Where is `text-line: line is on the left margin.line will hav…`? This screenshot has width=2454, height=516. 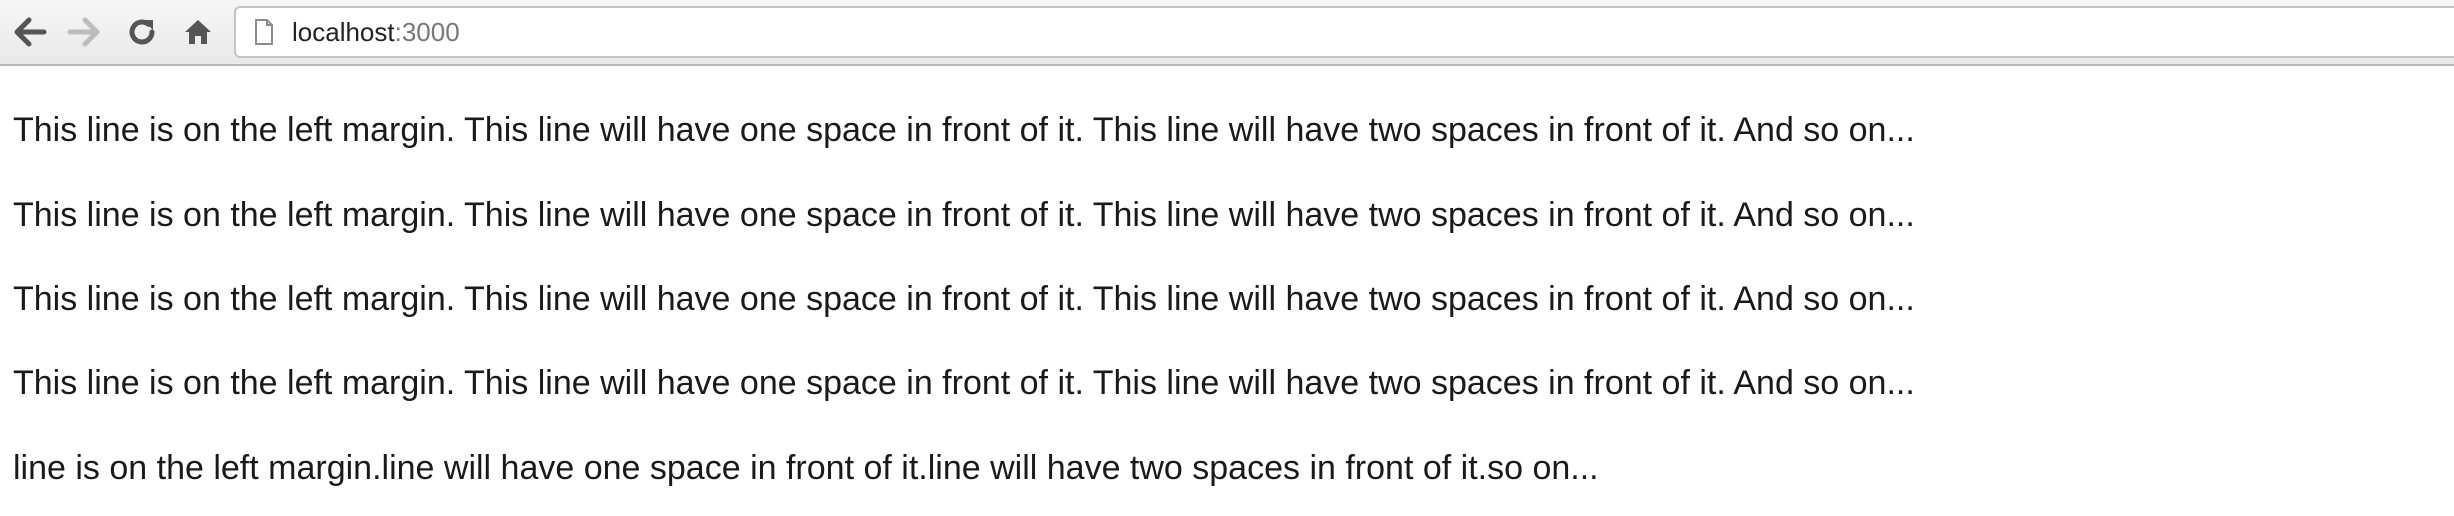
text-line: line is on the left margin.line will hav… is located at coordinates (806, 468).